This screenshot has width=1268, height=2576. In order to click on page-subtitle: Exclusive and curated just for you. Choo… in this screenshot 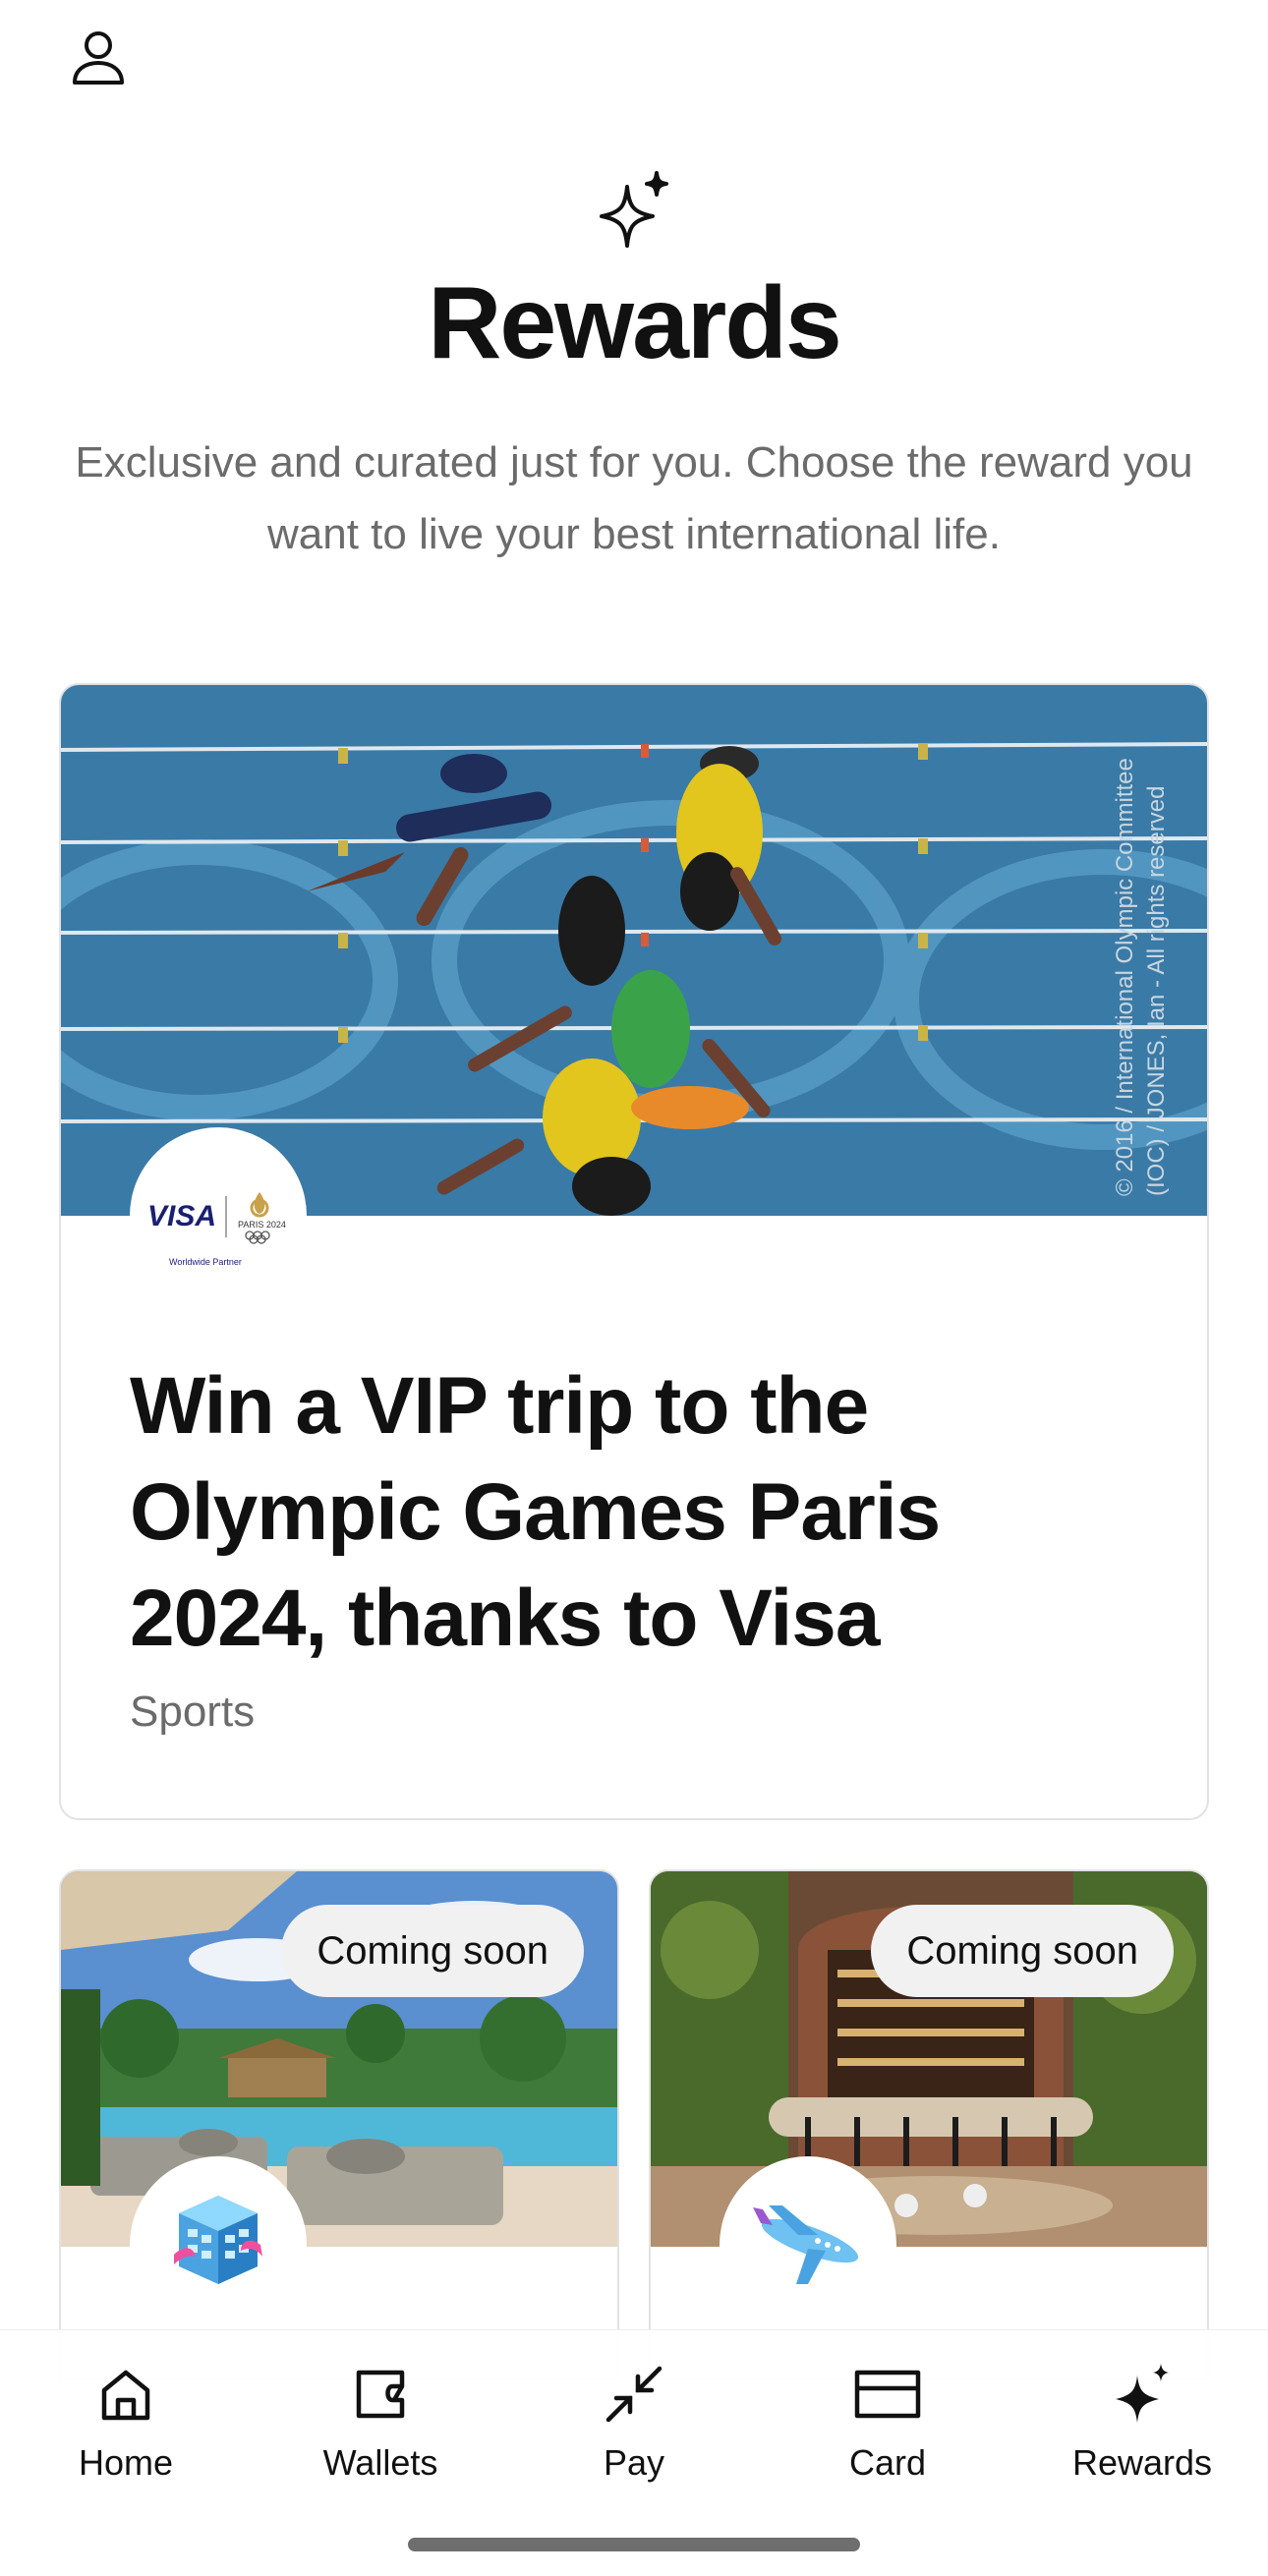, I will do `click(634, 498)`.